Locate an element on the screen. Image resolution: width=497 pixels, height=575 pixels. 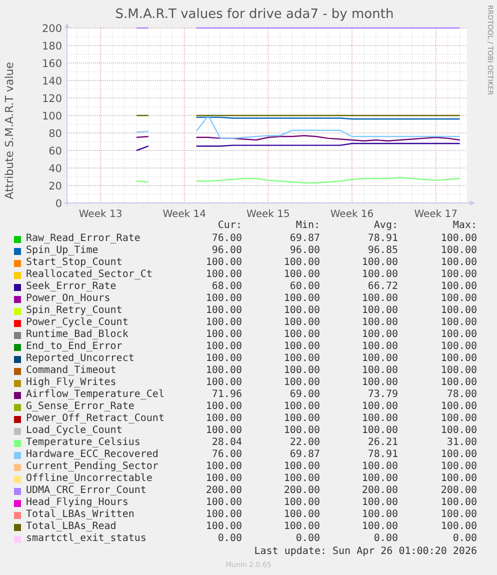
legend-name: Temperature_Celsius is located at coordinates (84, 443).